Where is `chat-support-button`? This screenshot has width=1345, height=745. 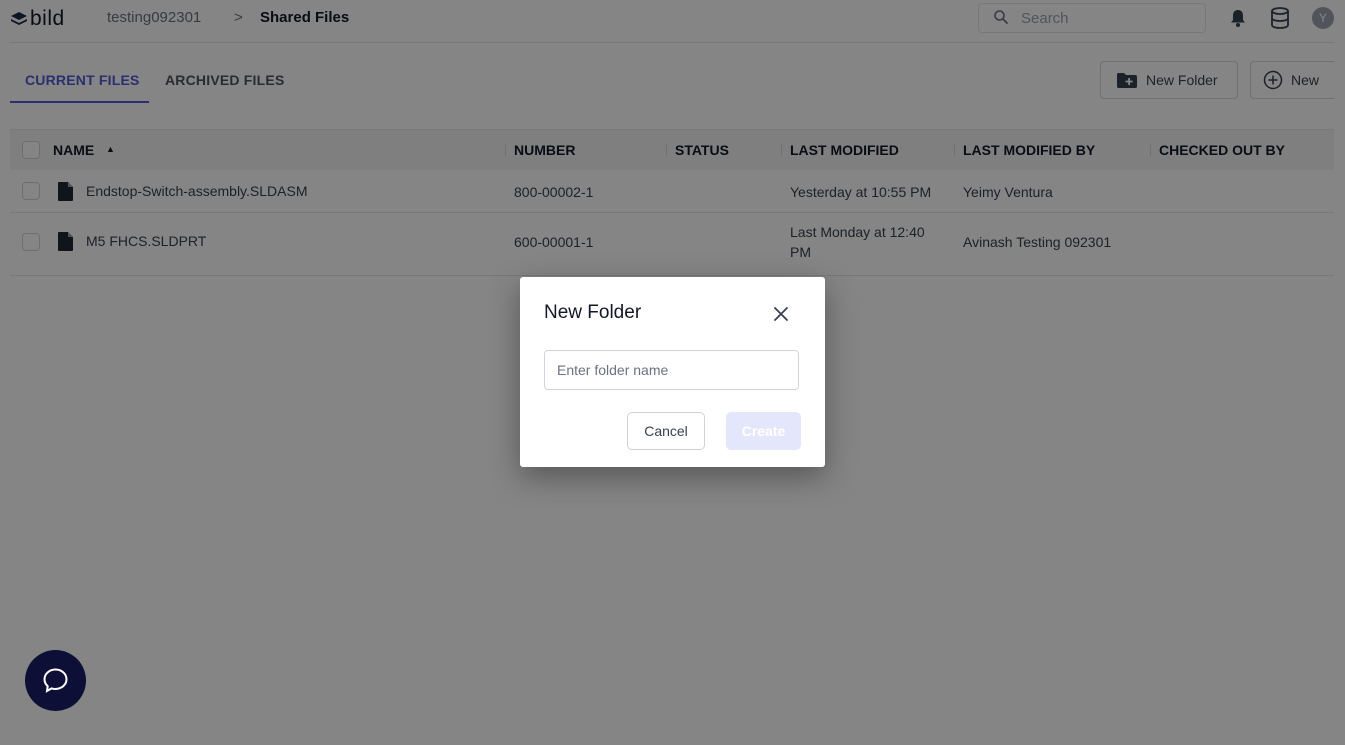 chat-support-button is located at coordinates (55, 680).